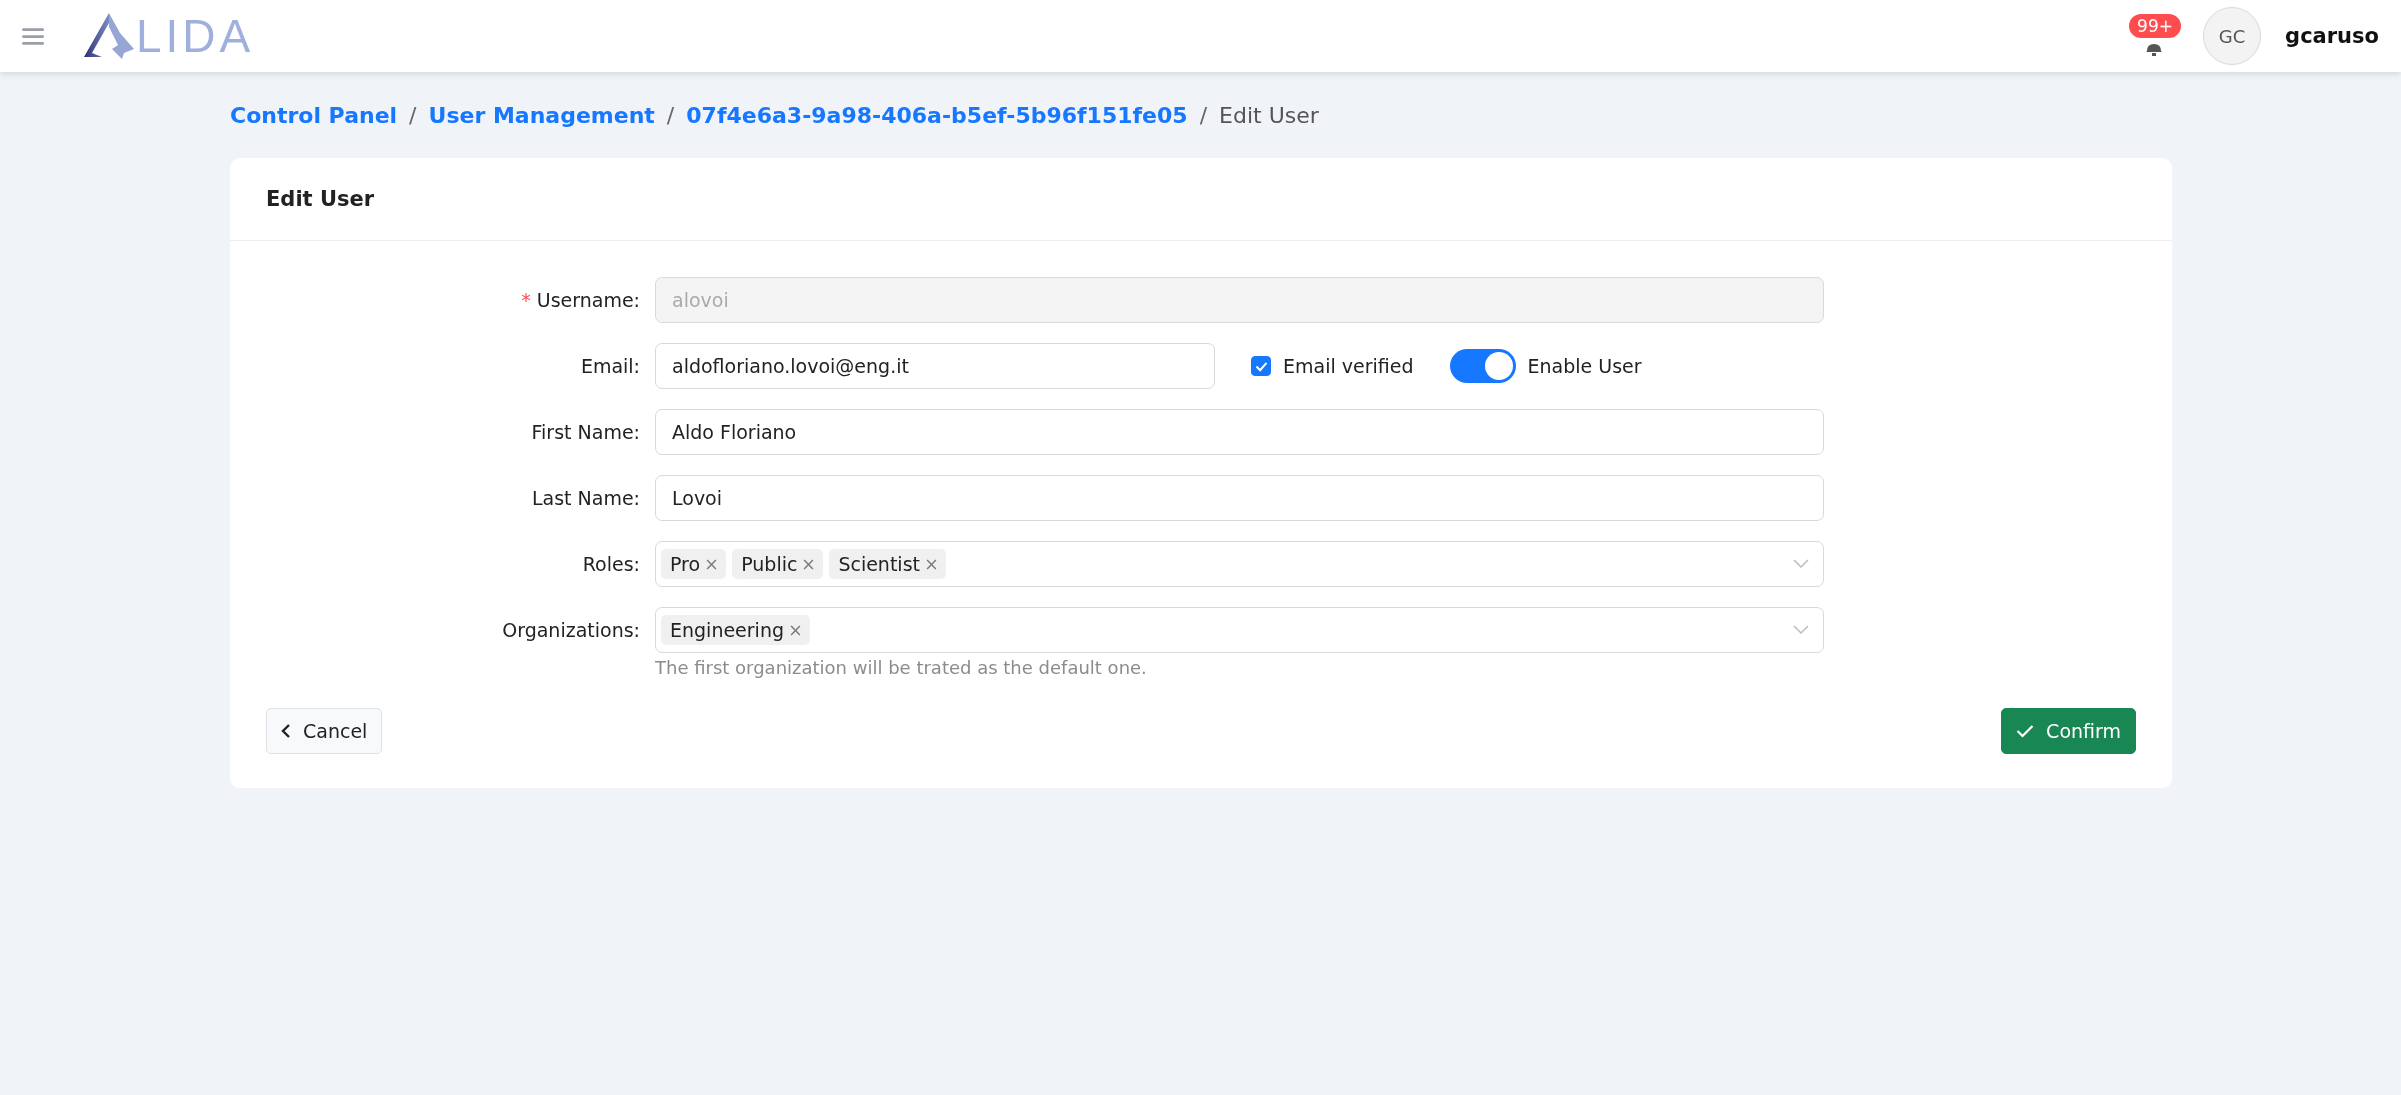 The image size is (2401, 1095). I want to click on toggle-switch, so click(1482, 366).